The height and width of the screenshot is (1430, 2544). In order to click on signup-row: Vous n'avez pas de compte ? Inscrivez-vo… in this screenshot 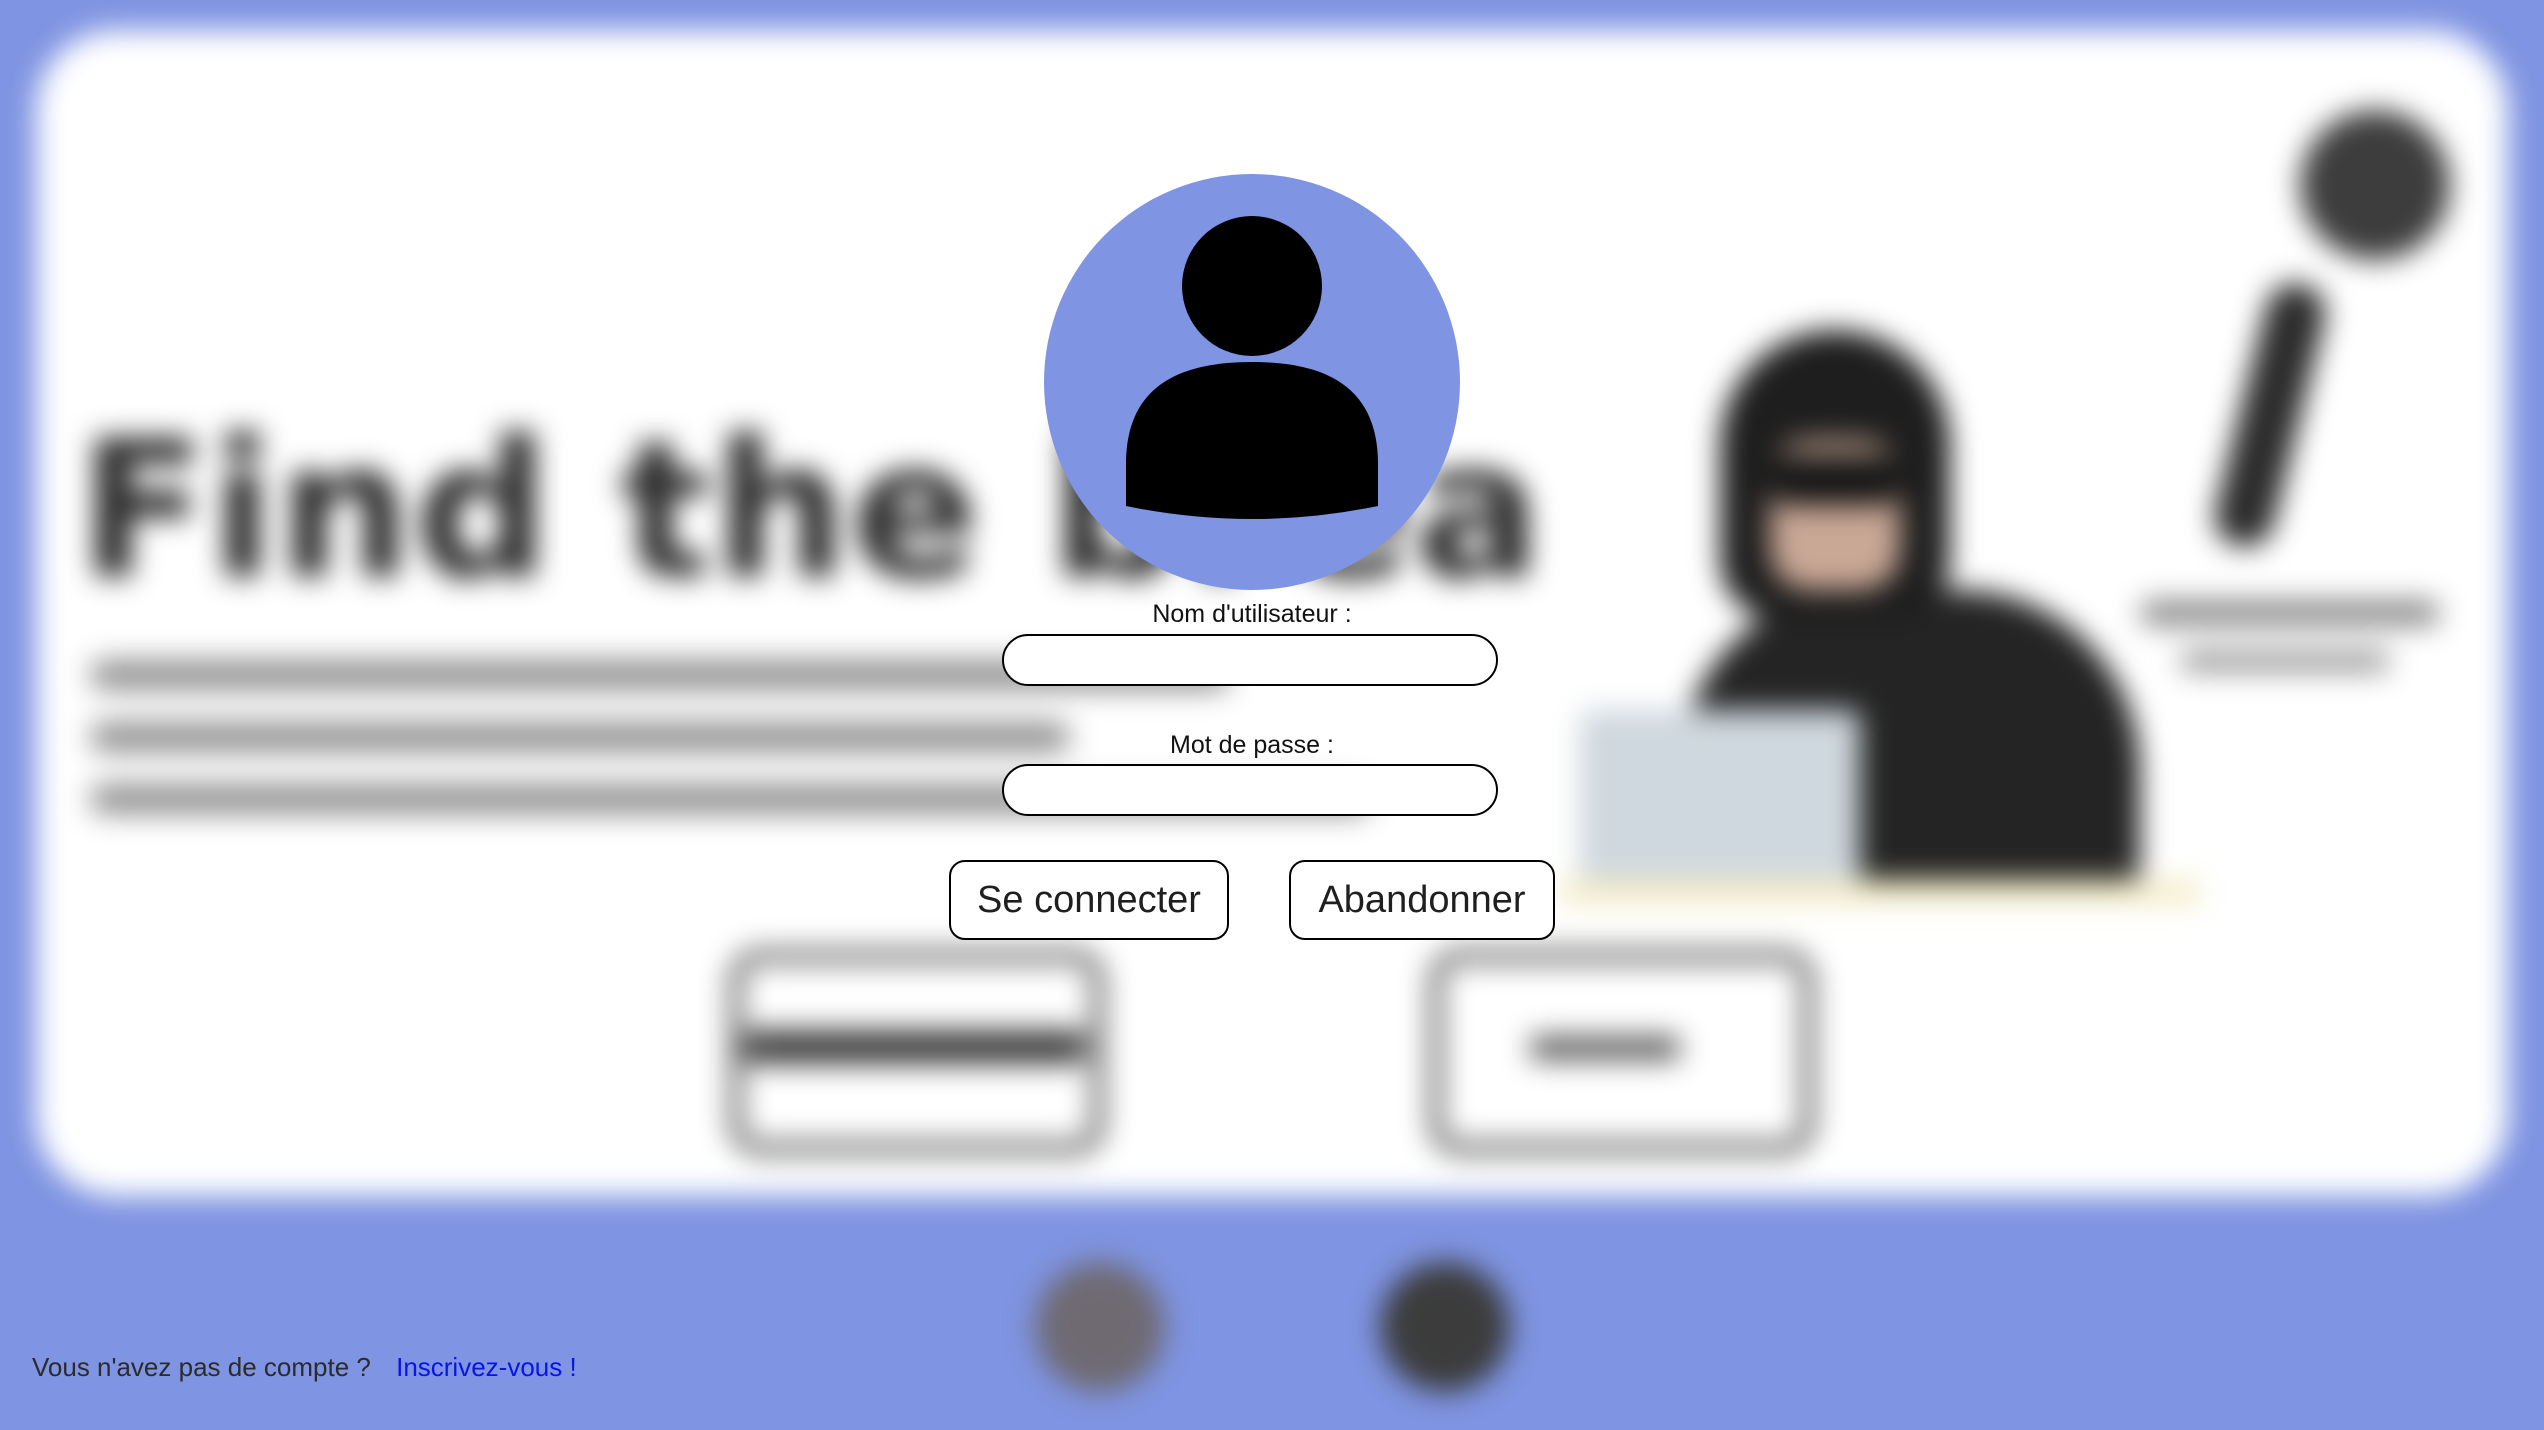, I will do `click(304, 1367)`.